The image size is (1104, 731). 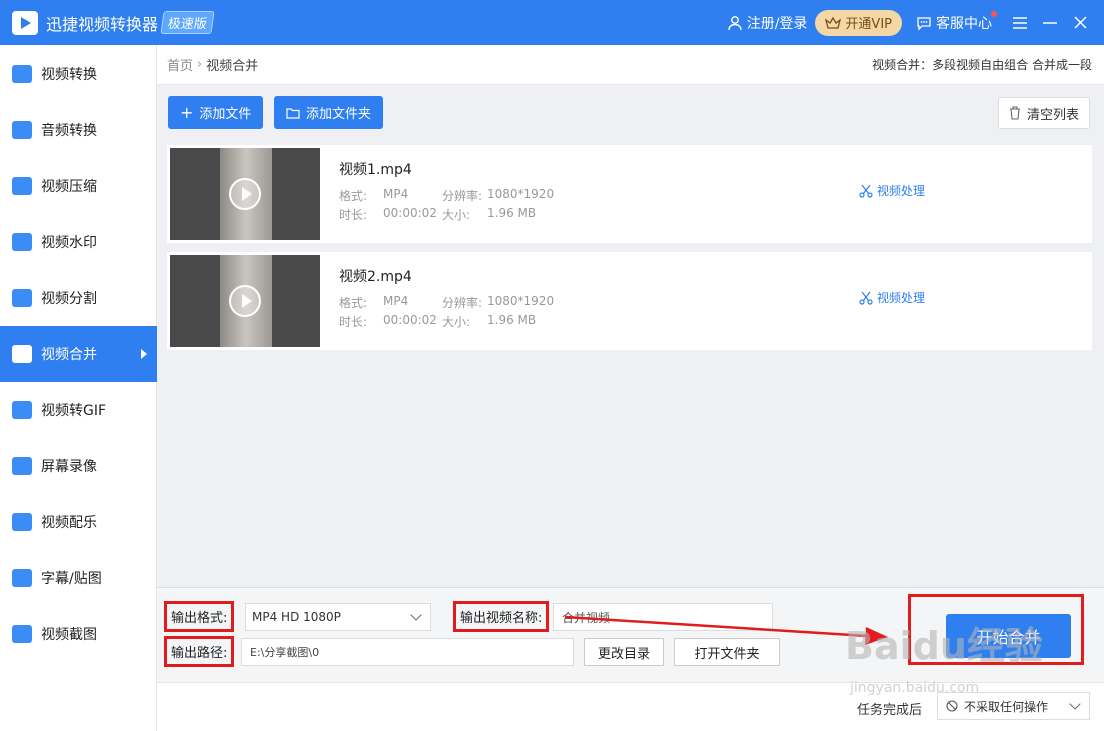 I want to click on sidebar-item-video-watermark: 视频水印, so click(x=78, y=242).